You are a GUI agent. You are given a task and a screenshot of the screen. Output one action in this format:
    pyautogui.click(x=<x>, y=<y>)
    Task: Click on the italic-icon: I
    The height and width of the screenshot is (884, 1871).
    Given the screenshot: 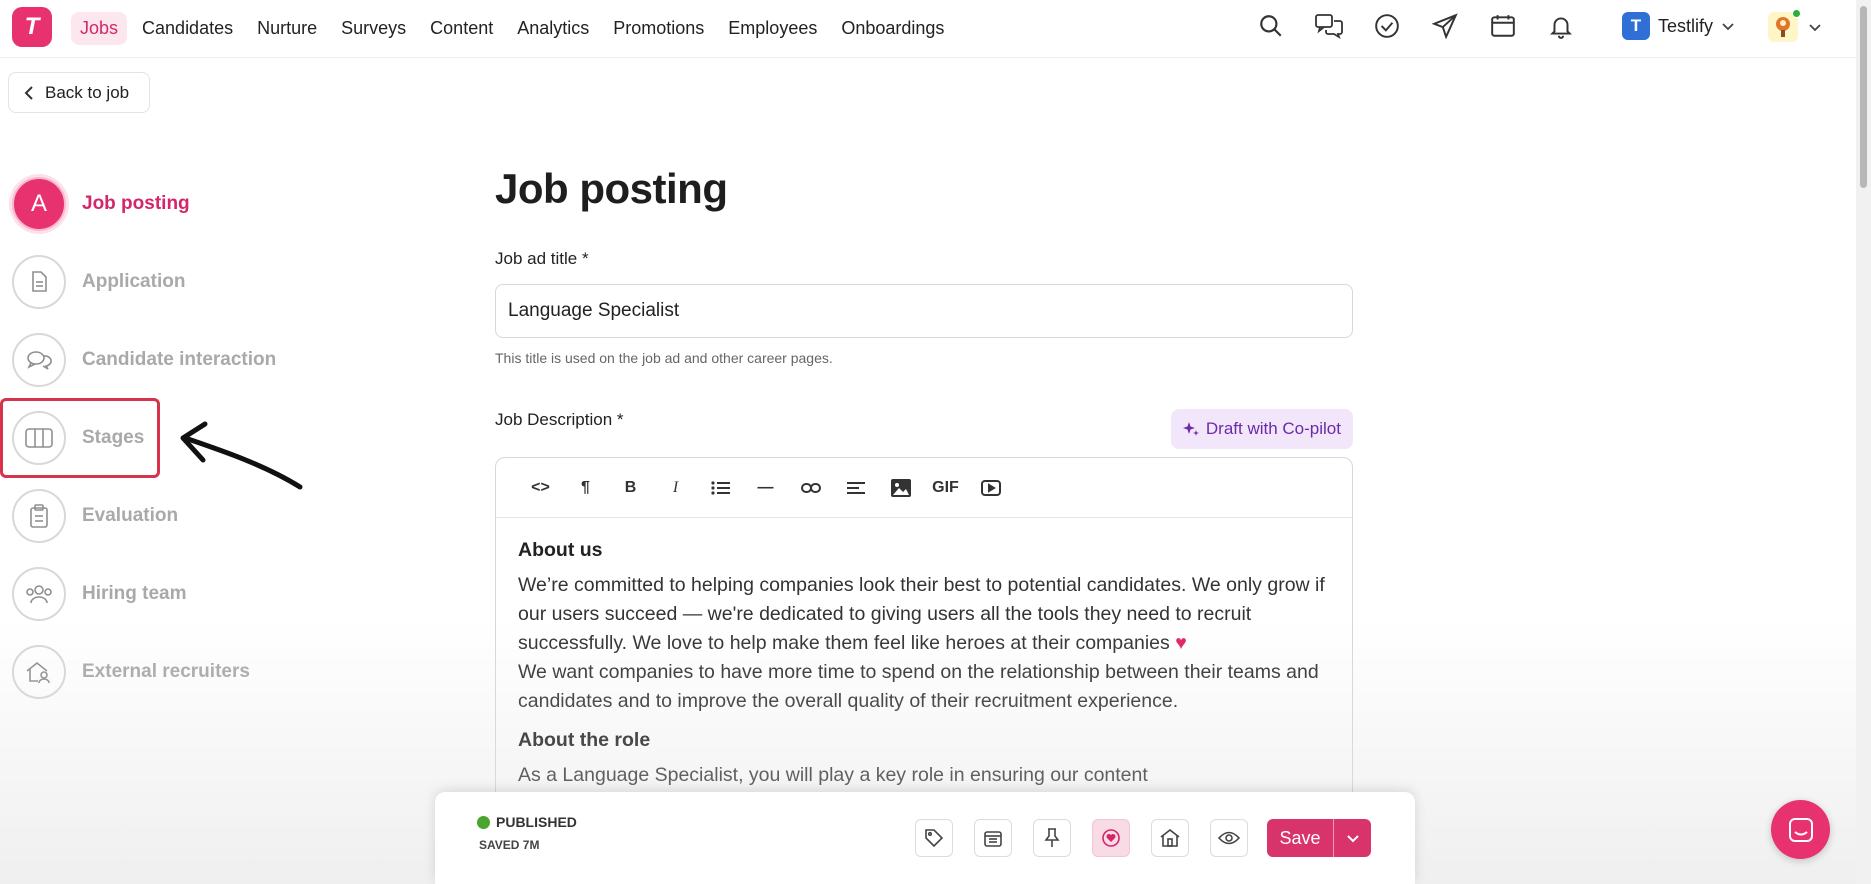 What is the action you would take?
    pyautogui.click(x=675, y=488)
    